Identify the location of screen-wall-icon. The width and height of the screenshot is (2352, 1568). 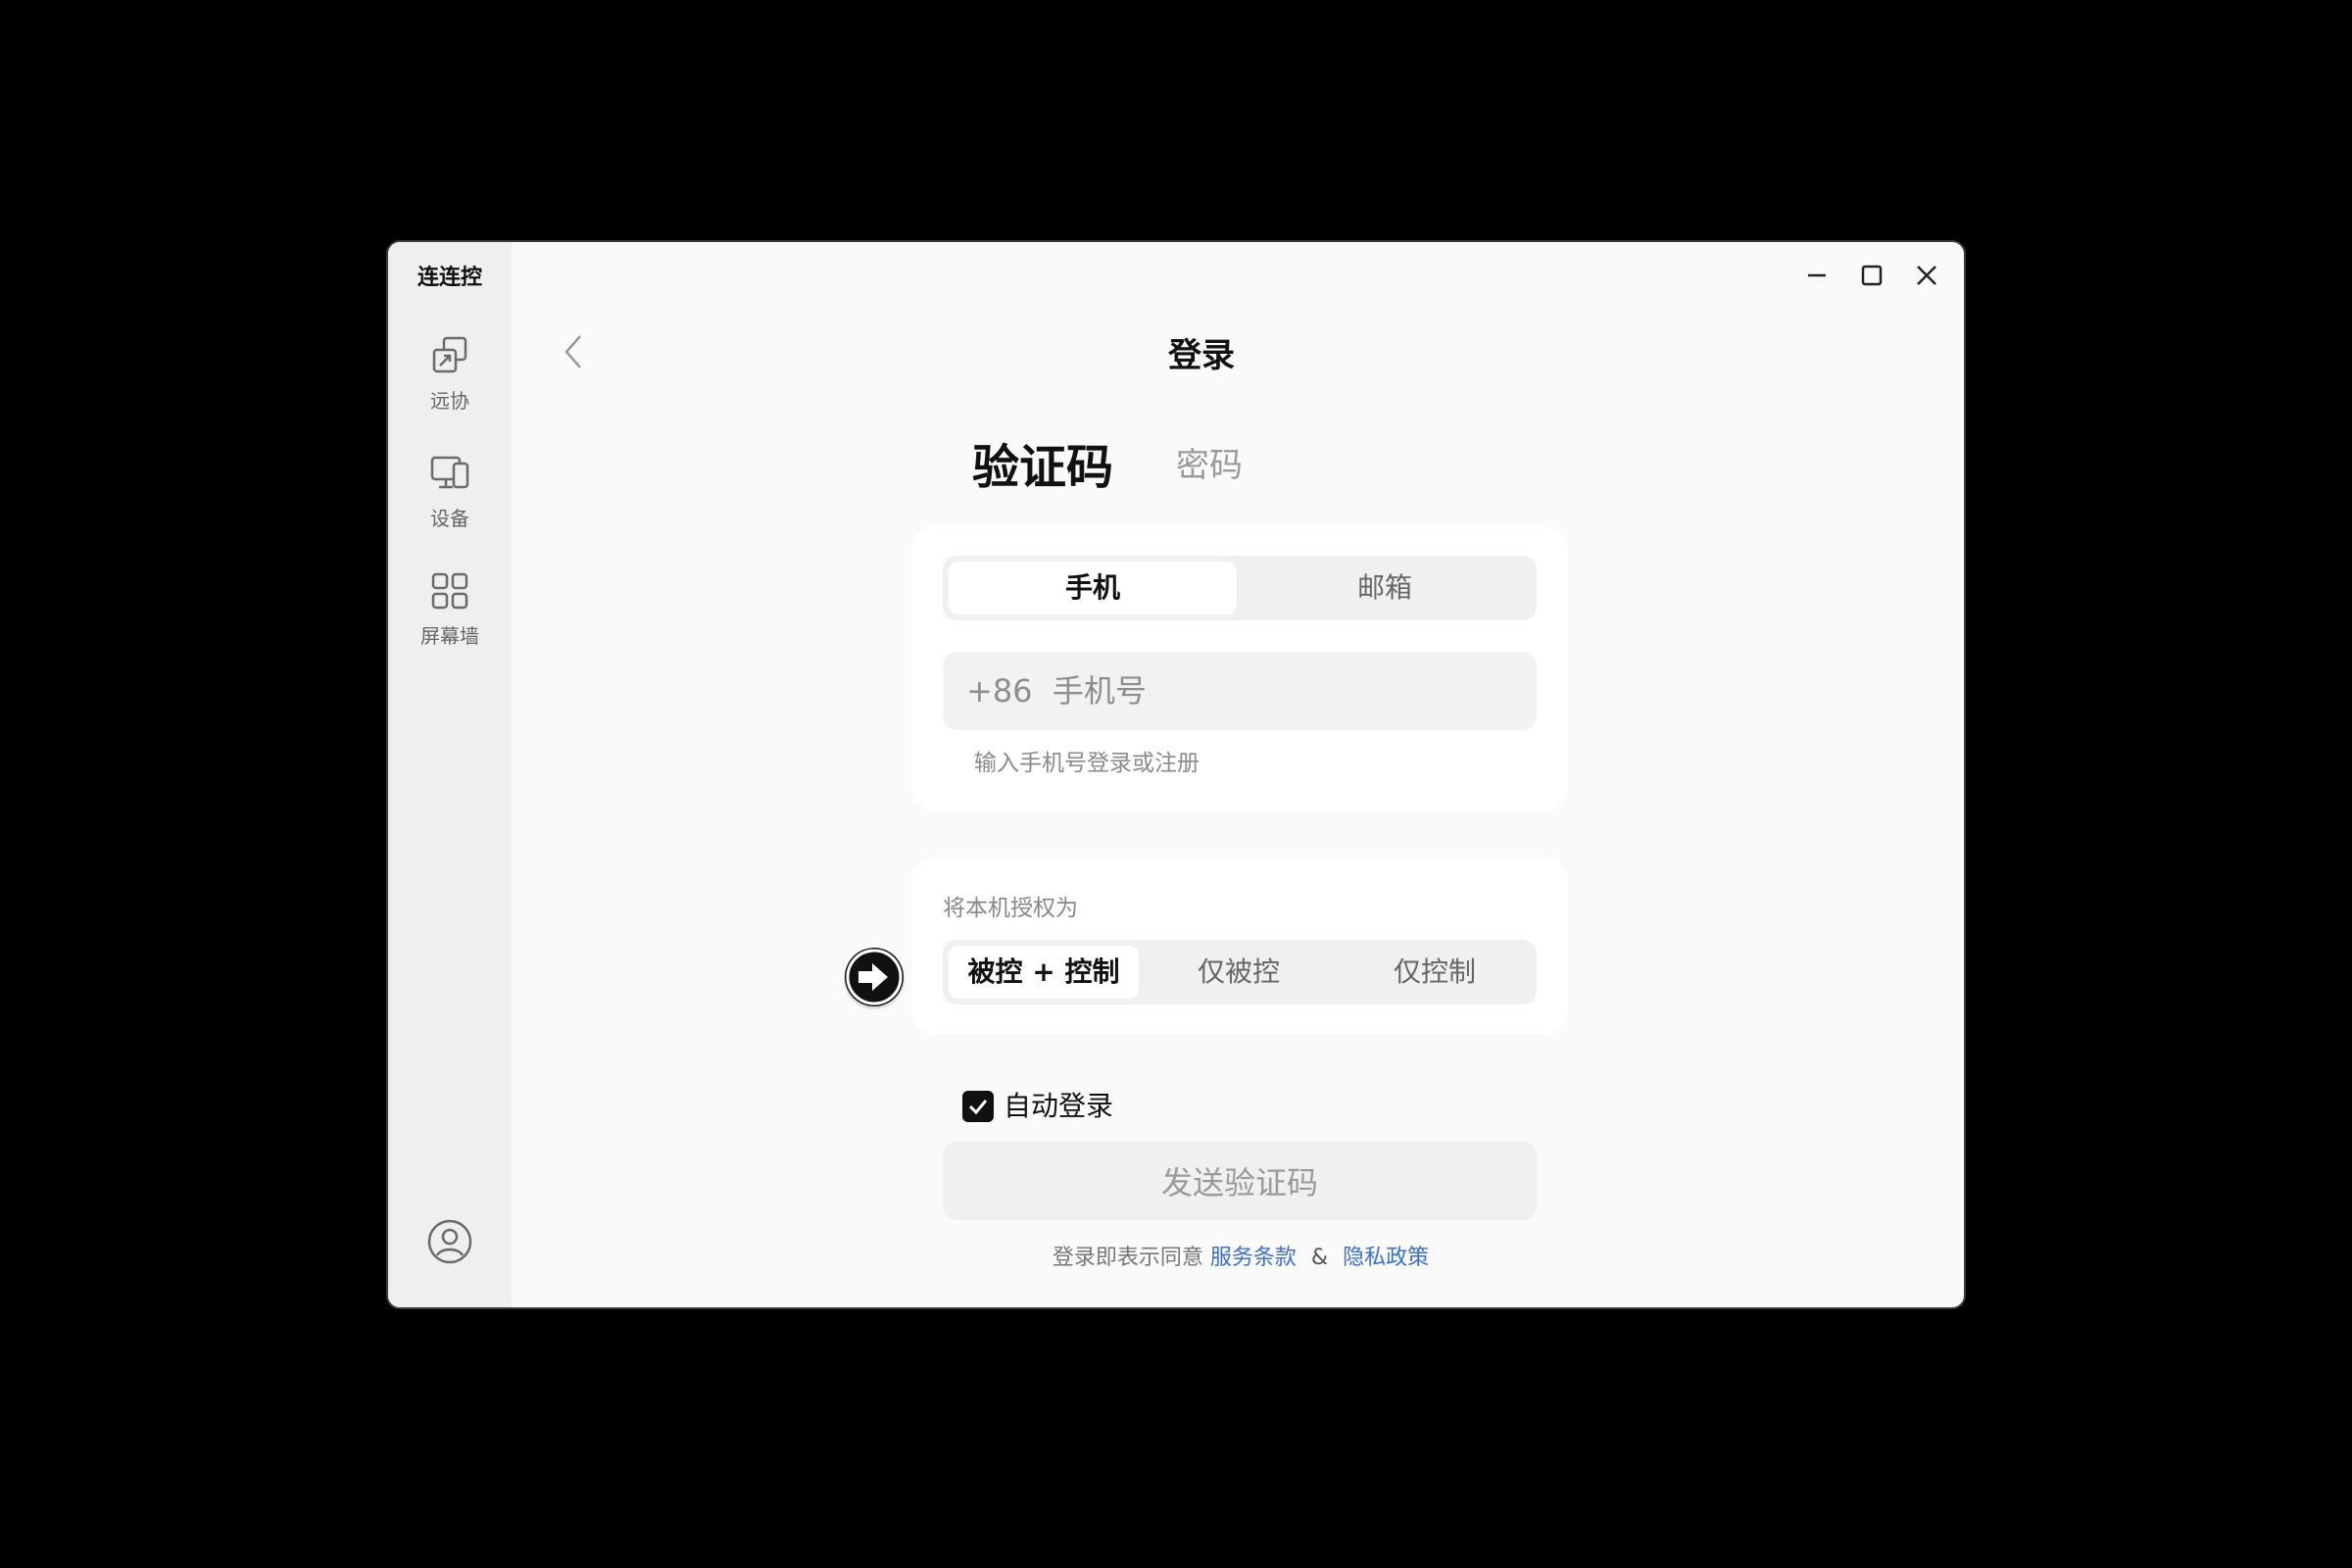
(449, 591).